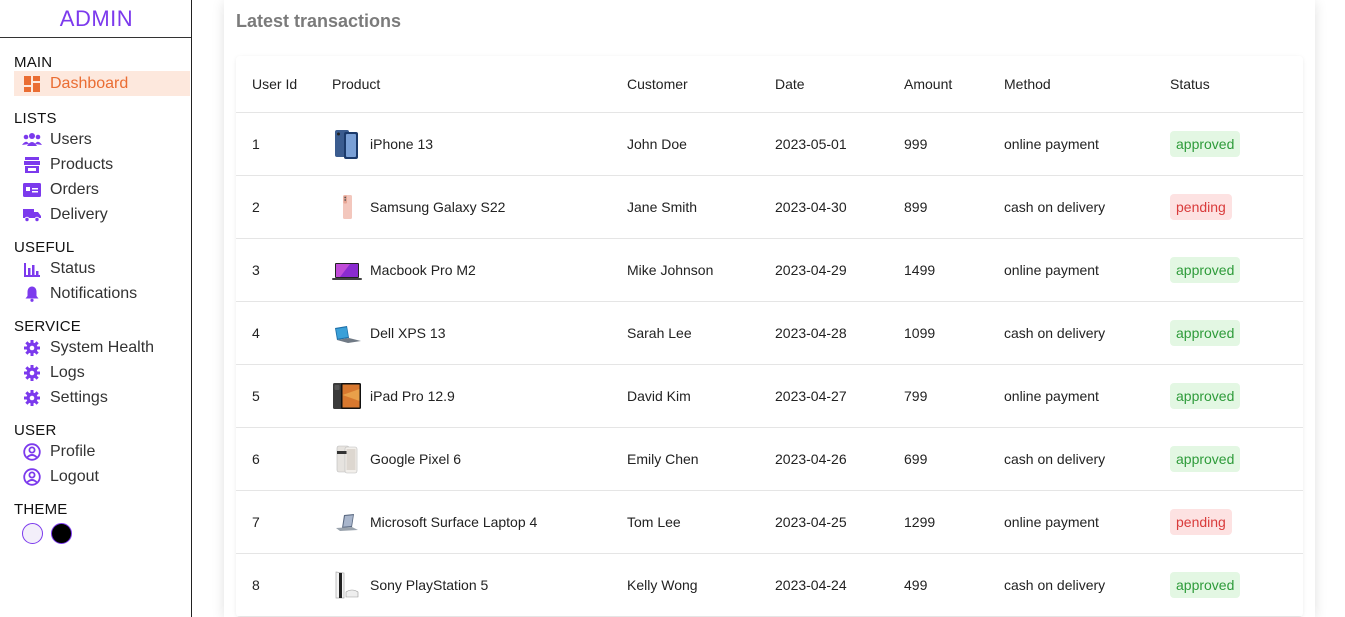 The height and width of the screenshot is (617, 1345). Describe the element at coordinates (479, 396) in the screenshot. I see `cell-product: iPad Pro 12.9` at that location.